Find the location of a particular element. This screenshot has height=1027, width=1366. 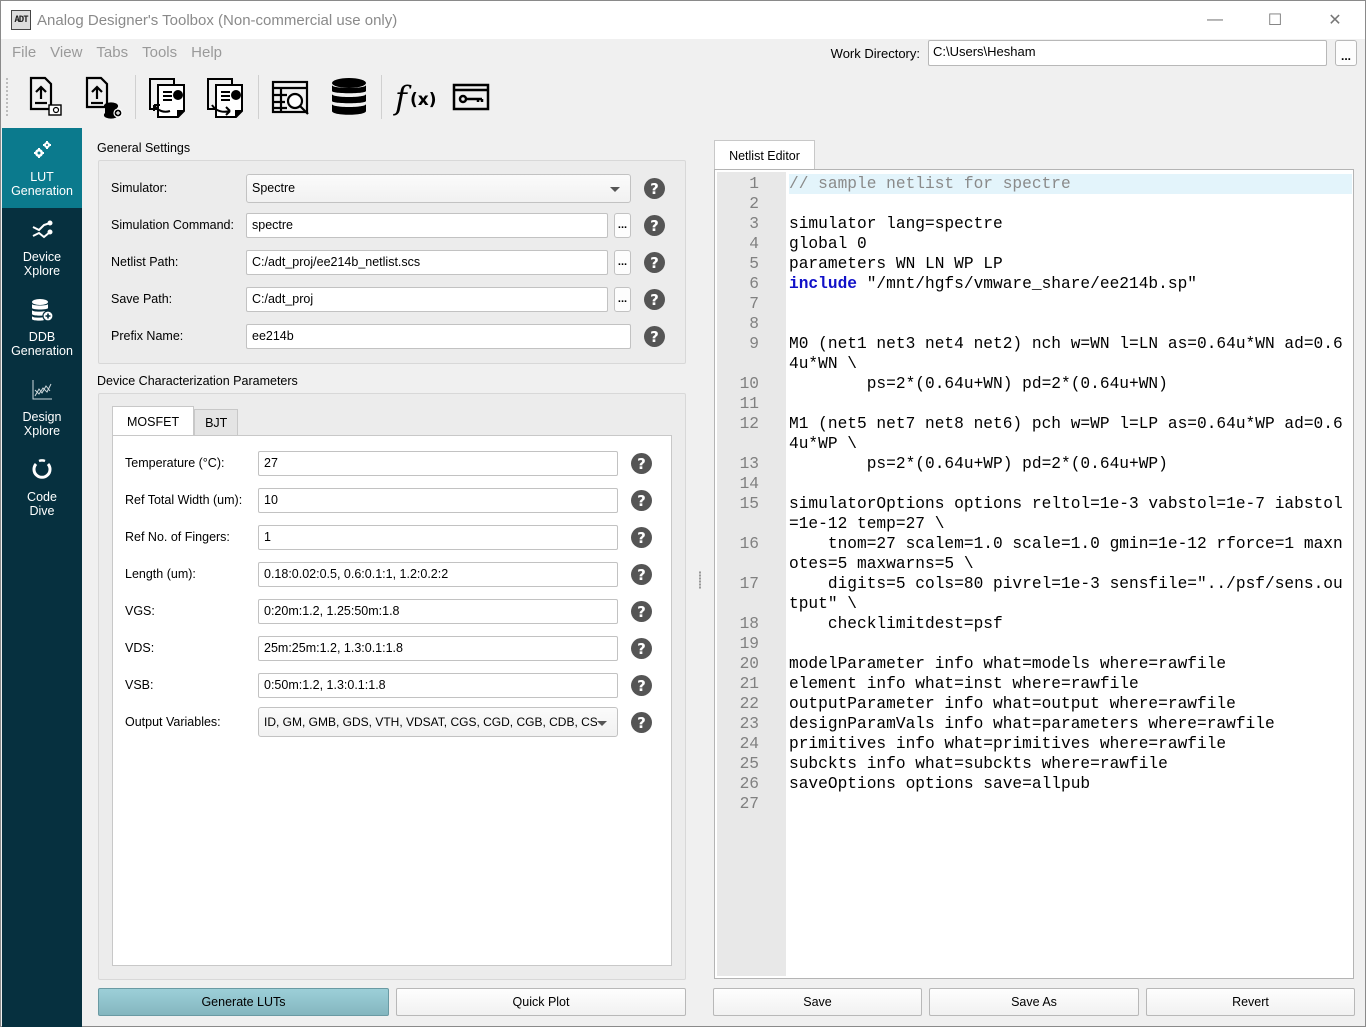

code-line: 2 is located at coordinates (1050, 204).